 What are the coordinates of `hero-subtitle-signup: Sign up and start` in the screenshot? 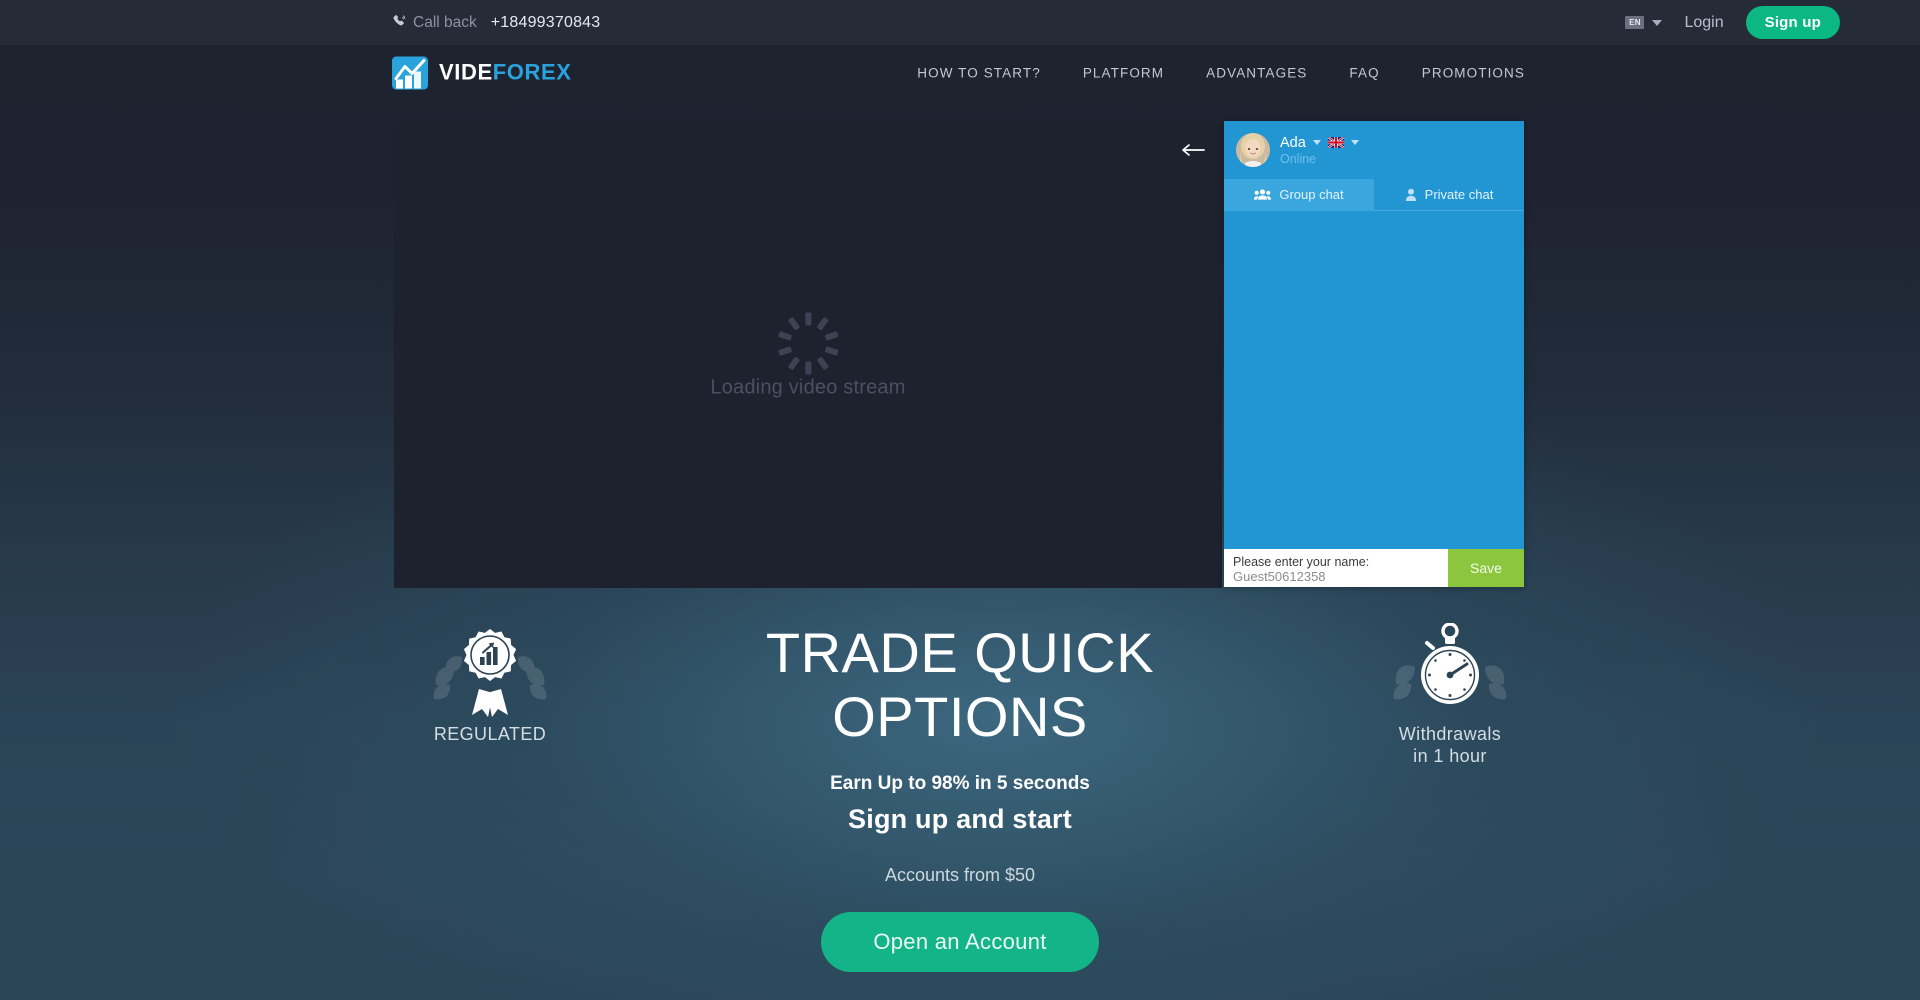 It's located at (960, 819).